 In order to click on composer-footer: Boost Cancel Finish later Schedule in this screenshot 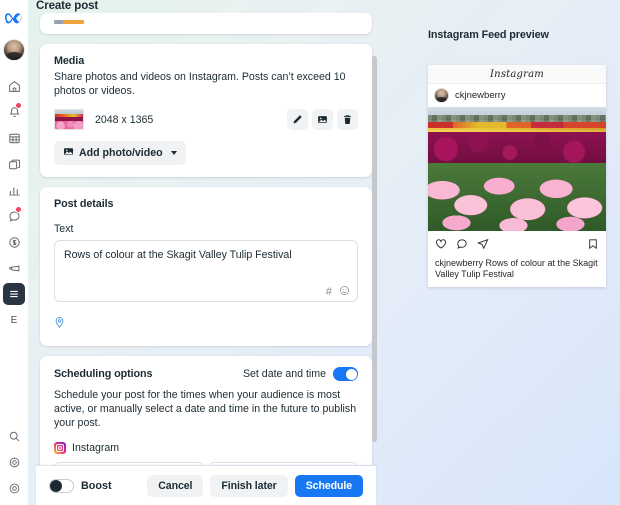, I will do `click(206, 485)`.